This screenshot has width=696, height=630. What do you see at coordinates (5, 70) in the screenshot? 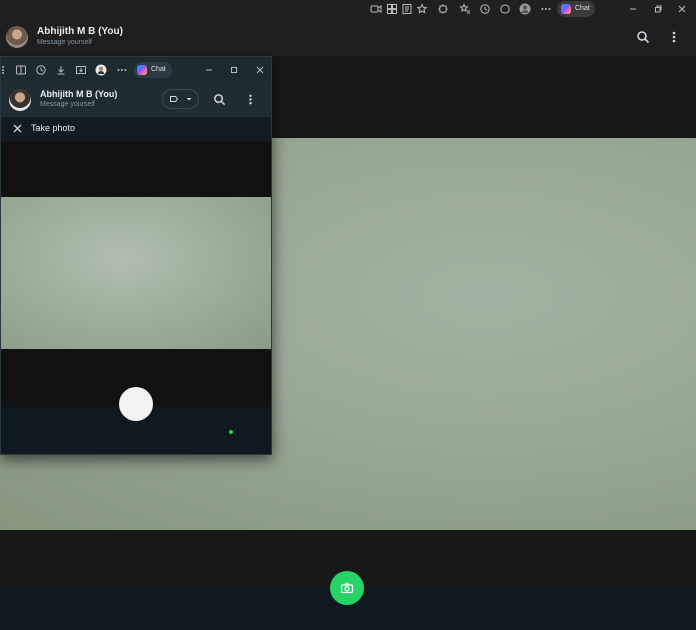
I see `sidebar-icon` at bounding box center [5, 70].